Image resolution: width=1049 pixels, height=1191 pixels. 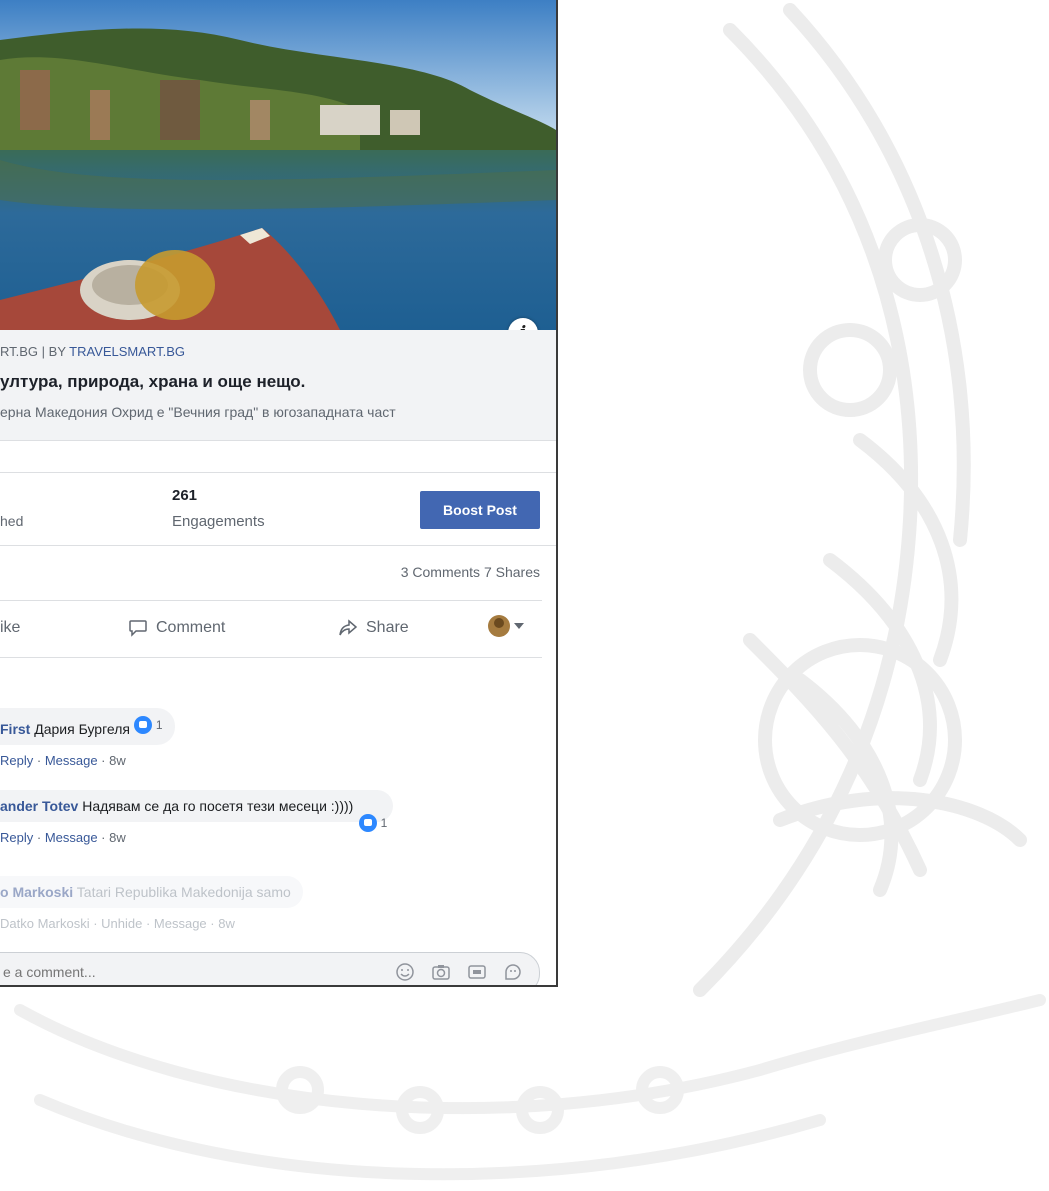 I want to click on comment-share-counts: 3 Comments 7 Shares, so click(x=470, y=572).